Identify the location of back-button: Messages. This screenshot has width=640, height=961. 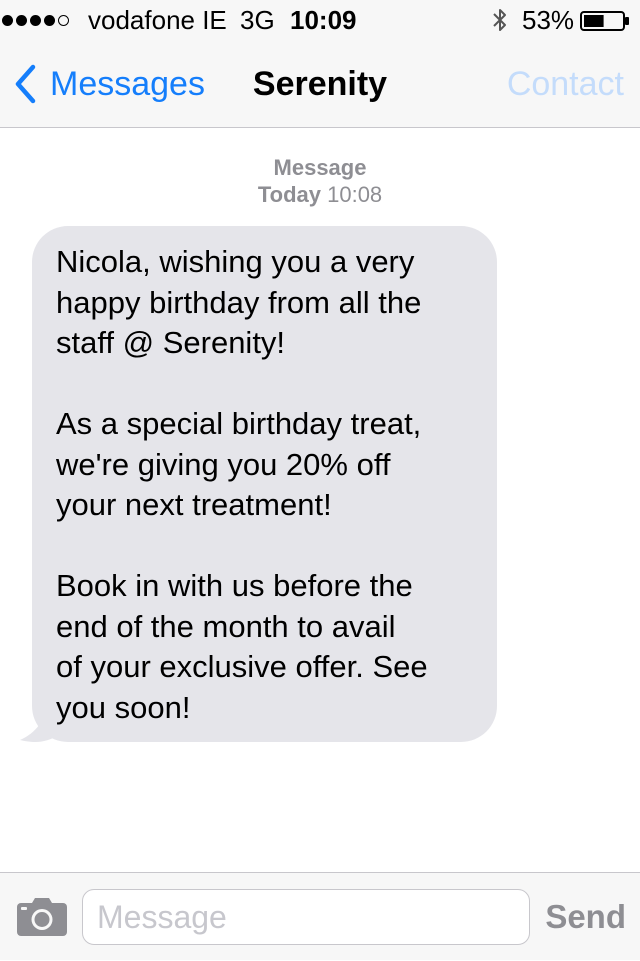
(109, 84).